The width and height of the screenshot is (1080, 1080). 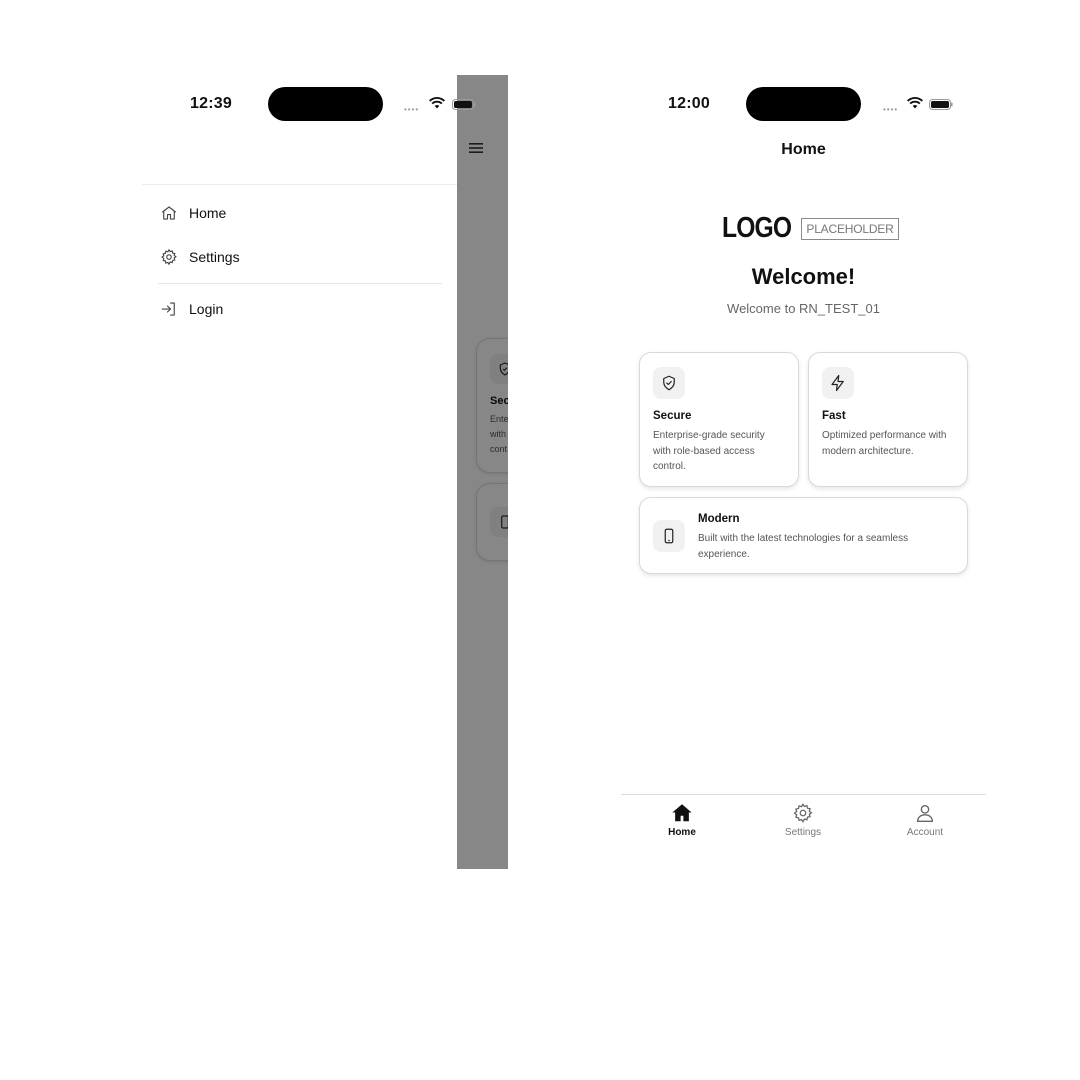 What do you see at coordinates (803, 149) in the screenshot?
I see `page-title: Home` at bounding box center [803, 149].